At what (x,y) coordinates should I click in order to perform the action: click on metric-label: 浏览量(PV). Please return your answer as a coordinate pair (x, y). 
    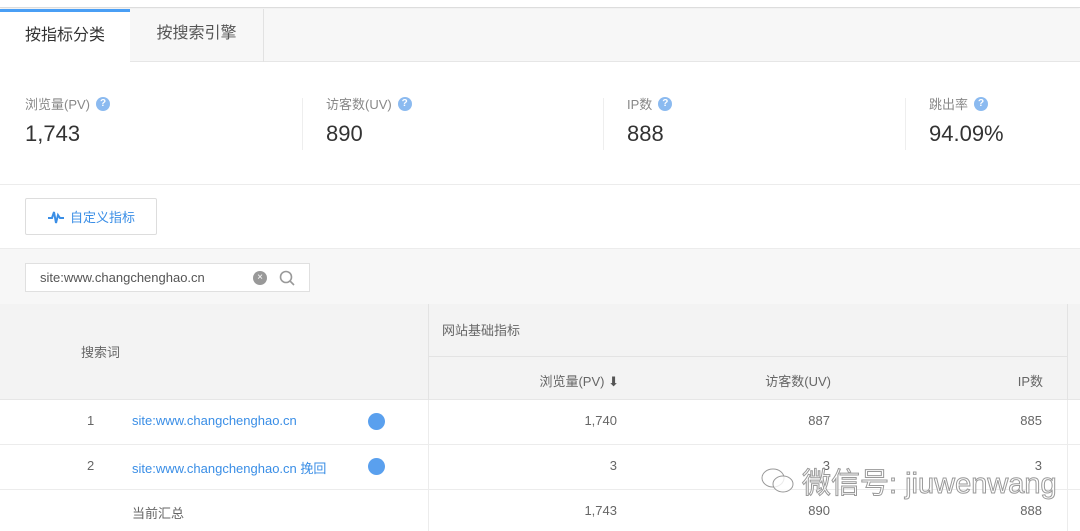
    Looking at the image, I should click on (58, 104).